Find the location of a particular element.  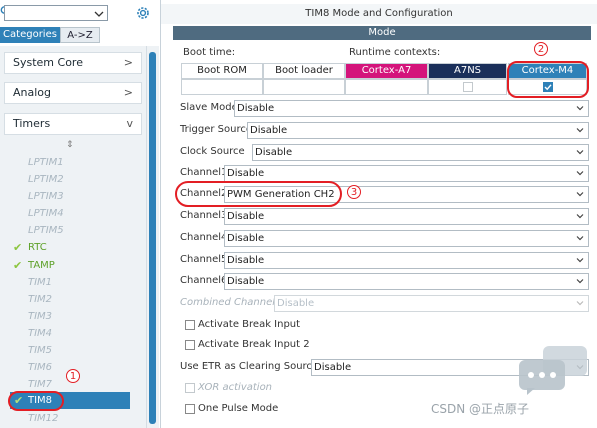

list-item-lptim5: LPTIM5 is located at coordinates (46, 230).